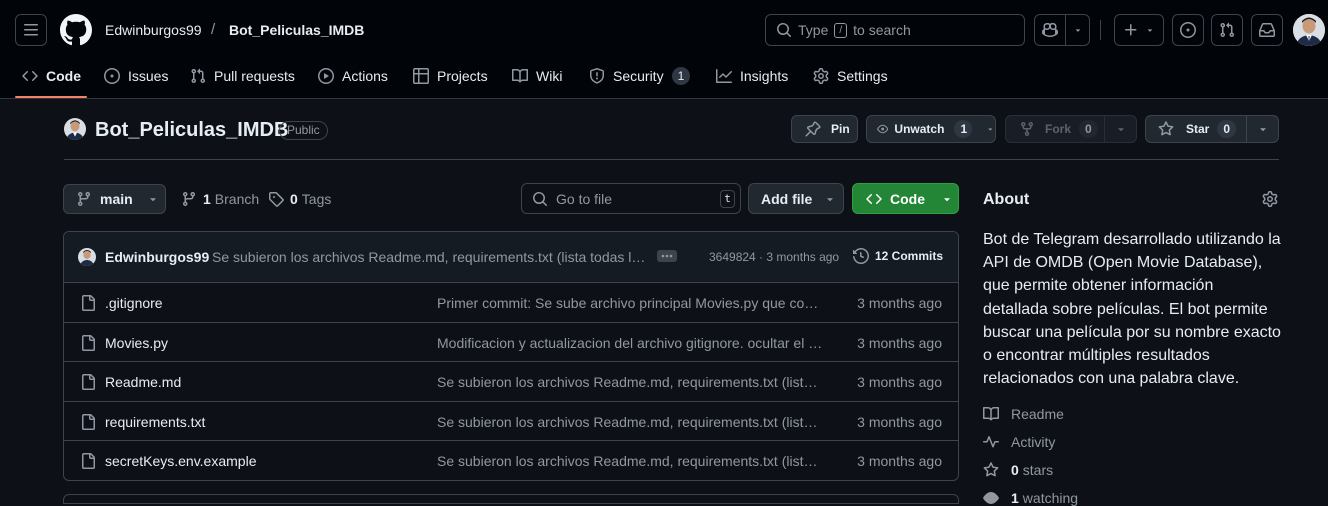 The width and height of the screenshot is (1328, 506). What do you see at coordinates (1227, 30) in the screenshot?
I see `pull-requests-button` at bounding box center [1227, 30].